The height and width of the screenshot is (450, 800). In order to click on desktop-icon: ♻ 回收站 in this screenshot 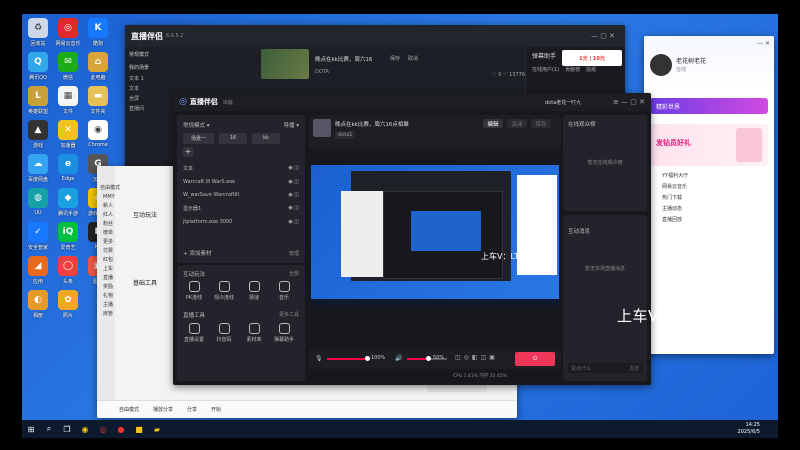, I will do `click(38, 32)`.